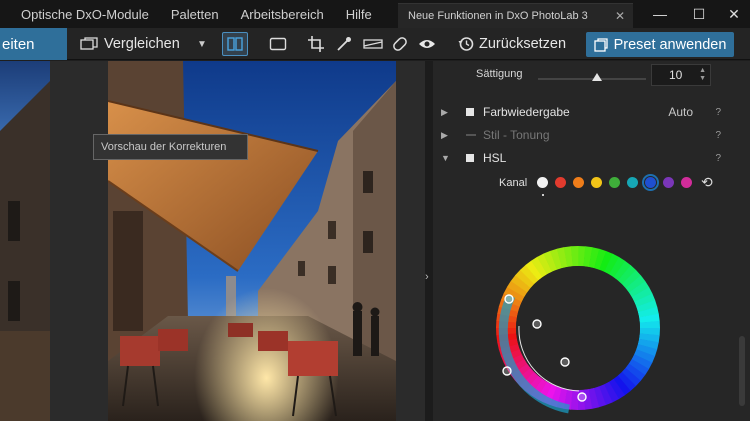  Describe the element at coordinates (707, 182) in the screenshot. I see `reset-channel-icon: ⟲` at that location.